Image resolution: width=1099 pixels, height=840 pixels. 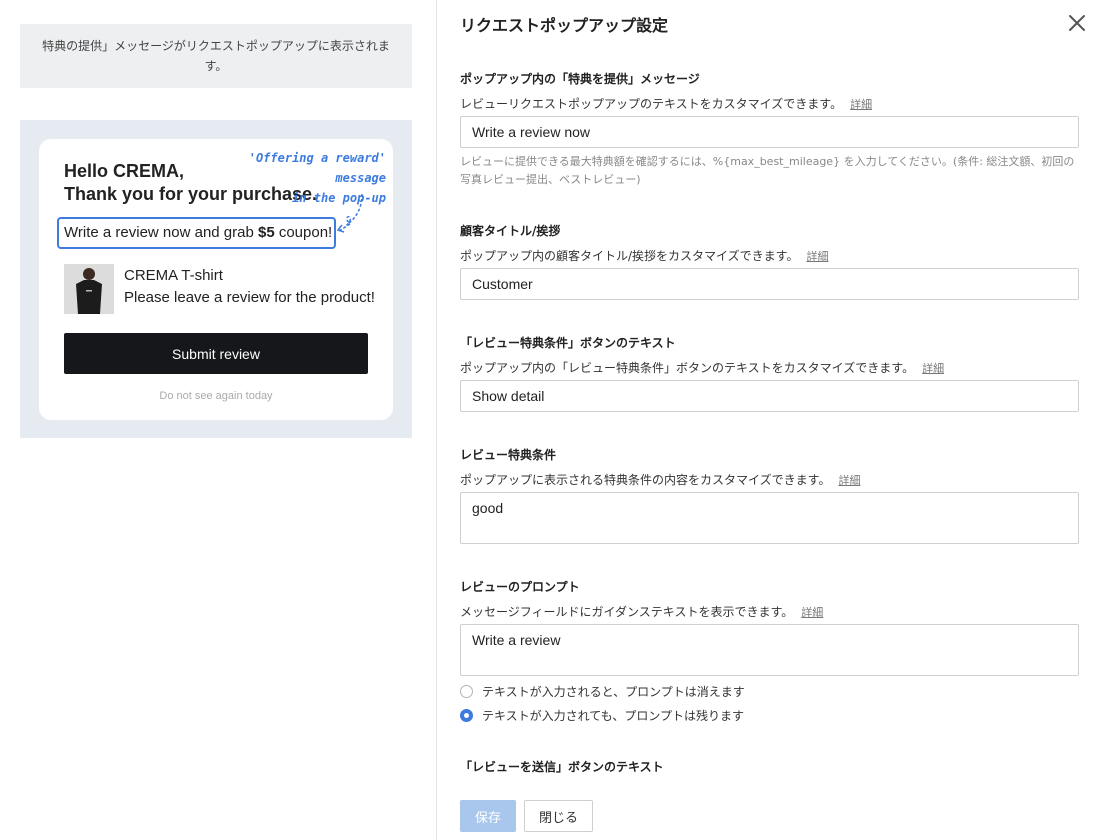 I want to click on customer-title-label: 顧客タイトル/挨拶, so click(x=510, y=231).